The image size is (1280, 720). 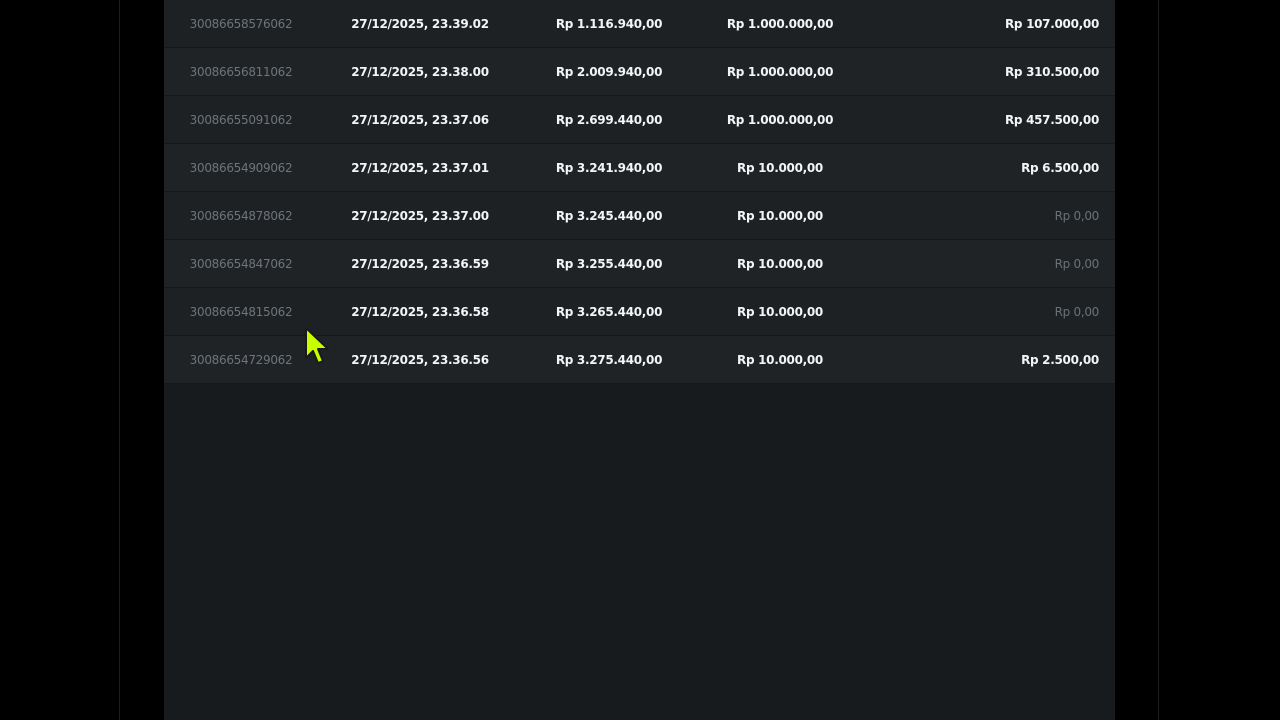 I want to click on transaction-win: Rp 310.500,00, so click(x=1051, y=72).